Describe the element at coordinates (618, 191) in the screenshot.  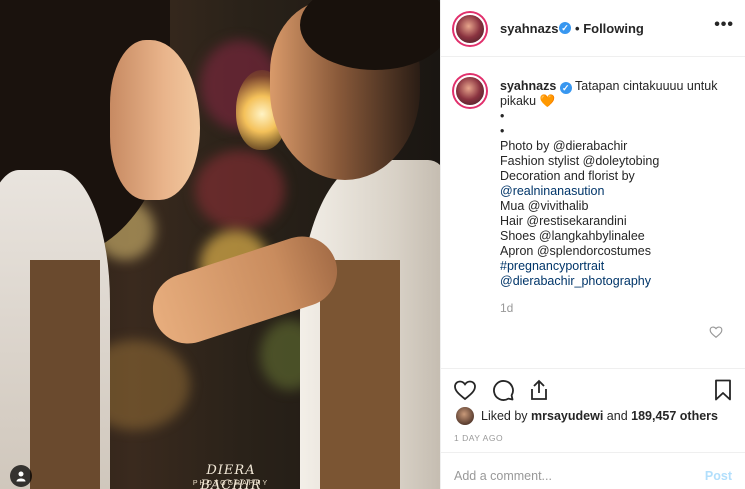
I see `caption-mention-link: @realninanasution` at that location.